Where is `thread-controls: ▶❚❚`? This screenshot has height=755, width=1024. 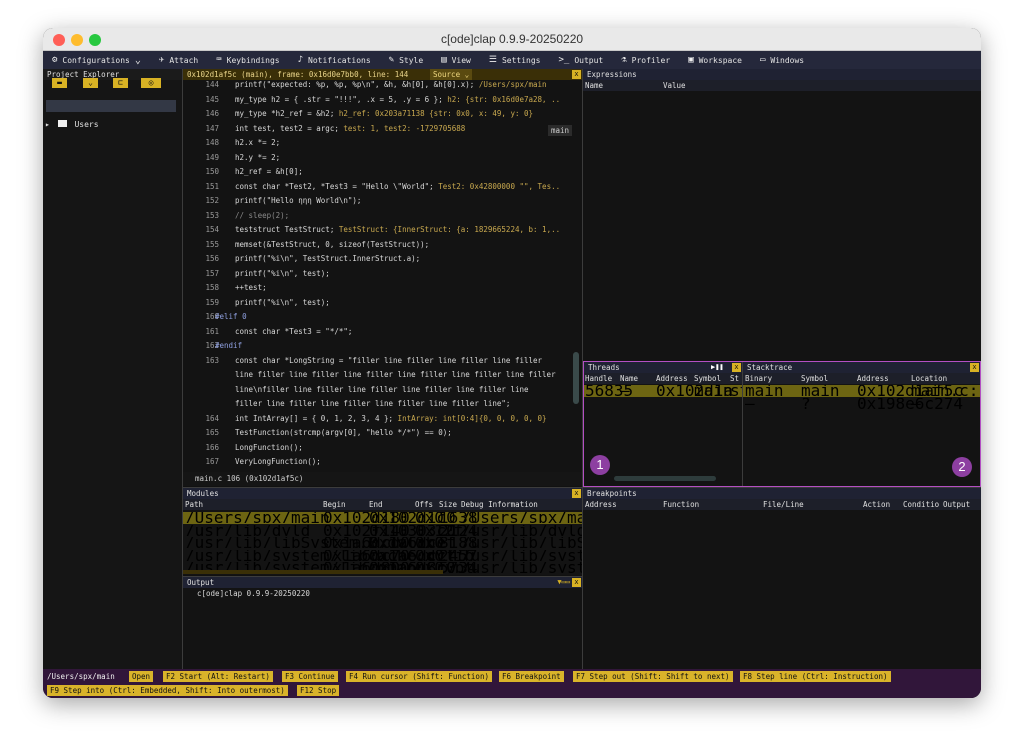 thread-controls: ▶❚❚ is located at coordinates (717, 367).